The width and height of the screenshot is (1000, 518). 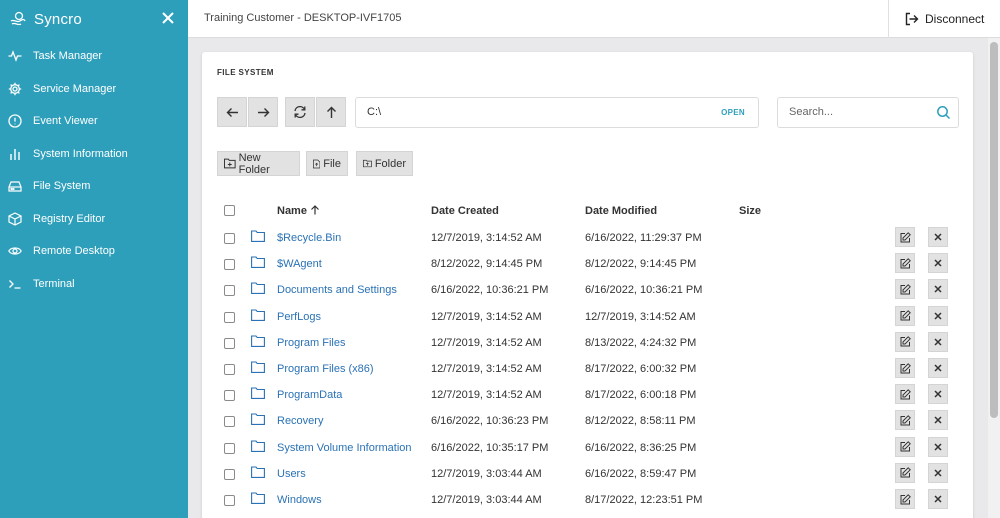 I want to click on file-name-link: Program Files, so click(x=311, y=343).